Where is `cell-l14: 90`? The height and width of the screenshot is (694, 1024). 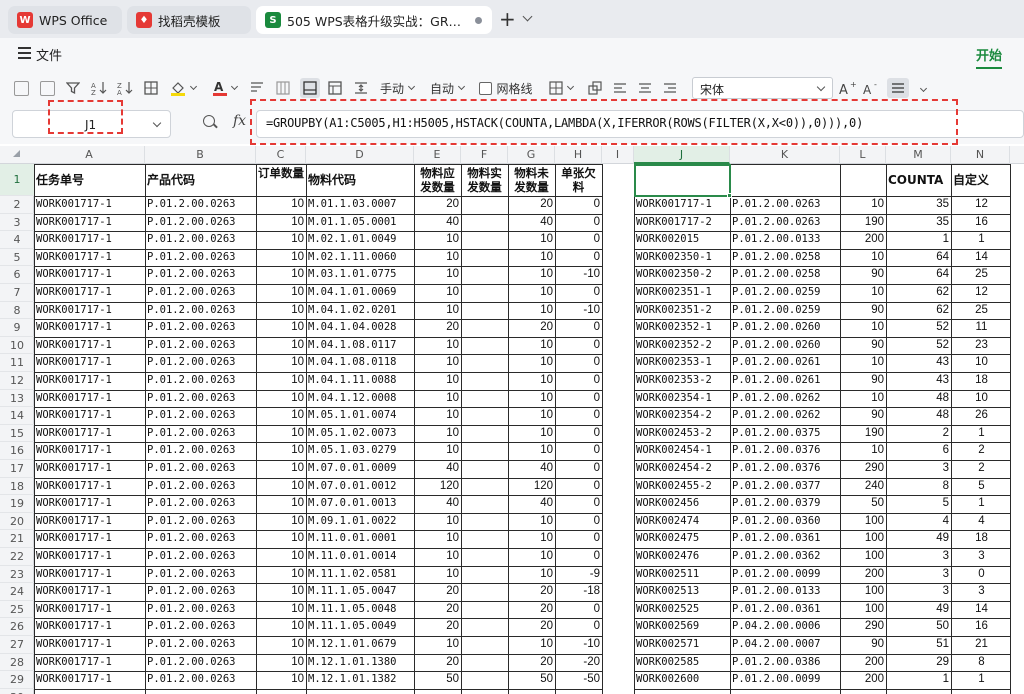 cell-l14: 90 is located at coordinates (863, 416).